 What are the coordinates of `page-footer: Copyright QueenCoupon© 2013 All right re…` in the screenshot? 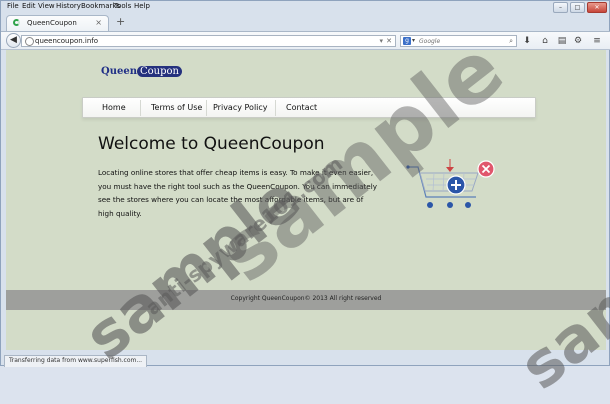 It's located at (306, 300).